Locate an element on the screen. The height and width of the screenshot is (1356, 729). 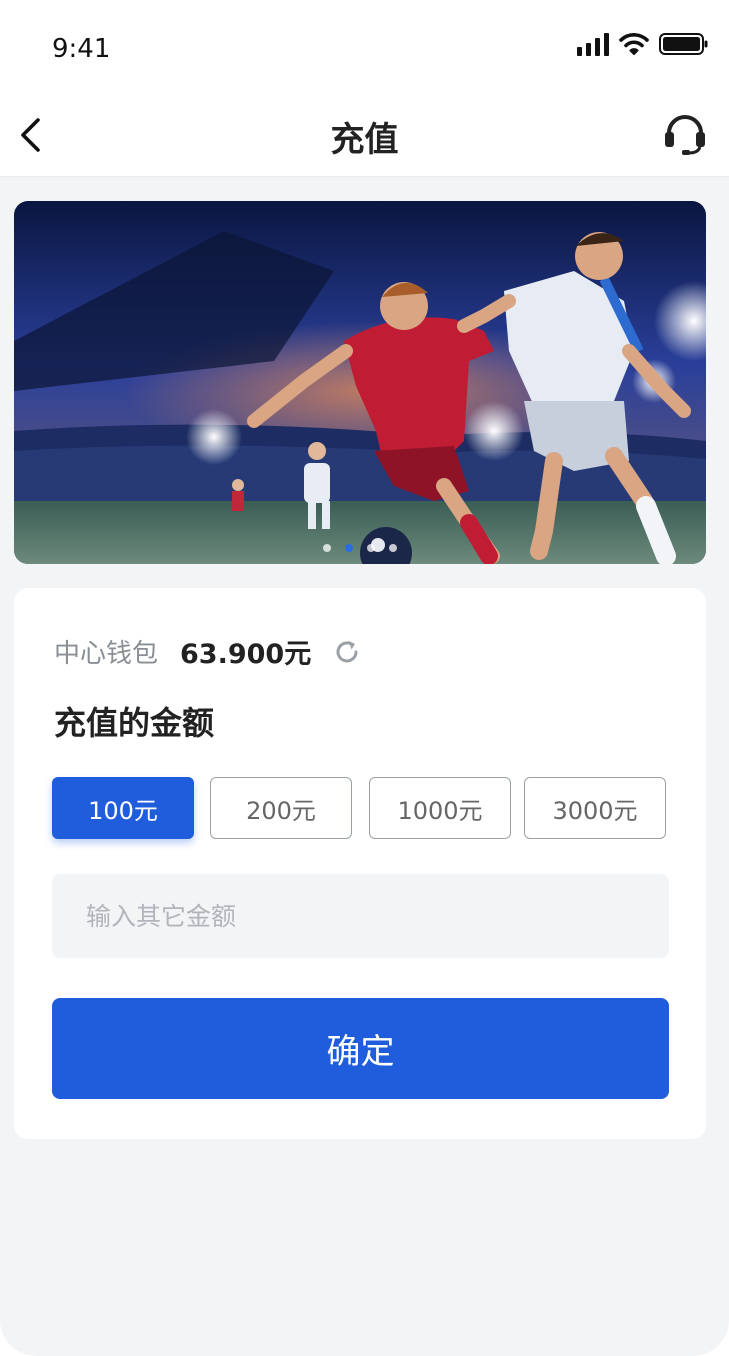
amount-option-3000: 3000元 is located at coordinates (595, 808).